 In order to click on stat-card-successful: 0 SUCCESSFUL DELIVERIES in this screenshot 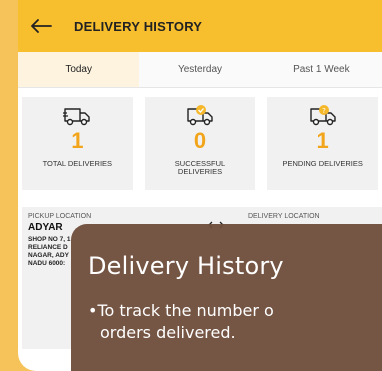, I will do `click(200, 143)`.